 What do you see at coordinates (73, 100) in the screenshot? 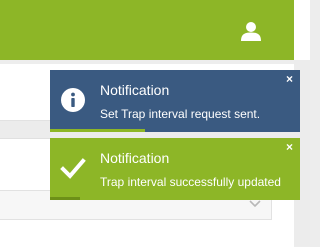
I see `info-icon` at bounding box center [73, 100].